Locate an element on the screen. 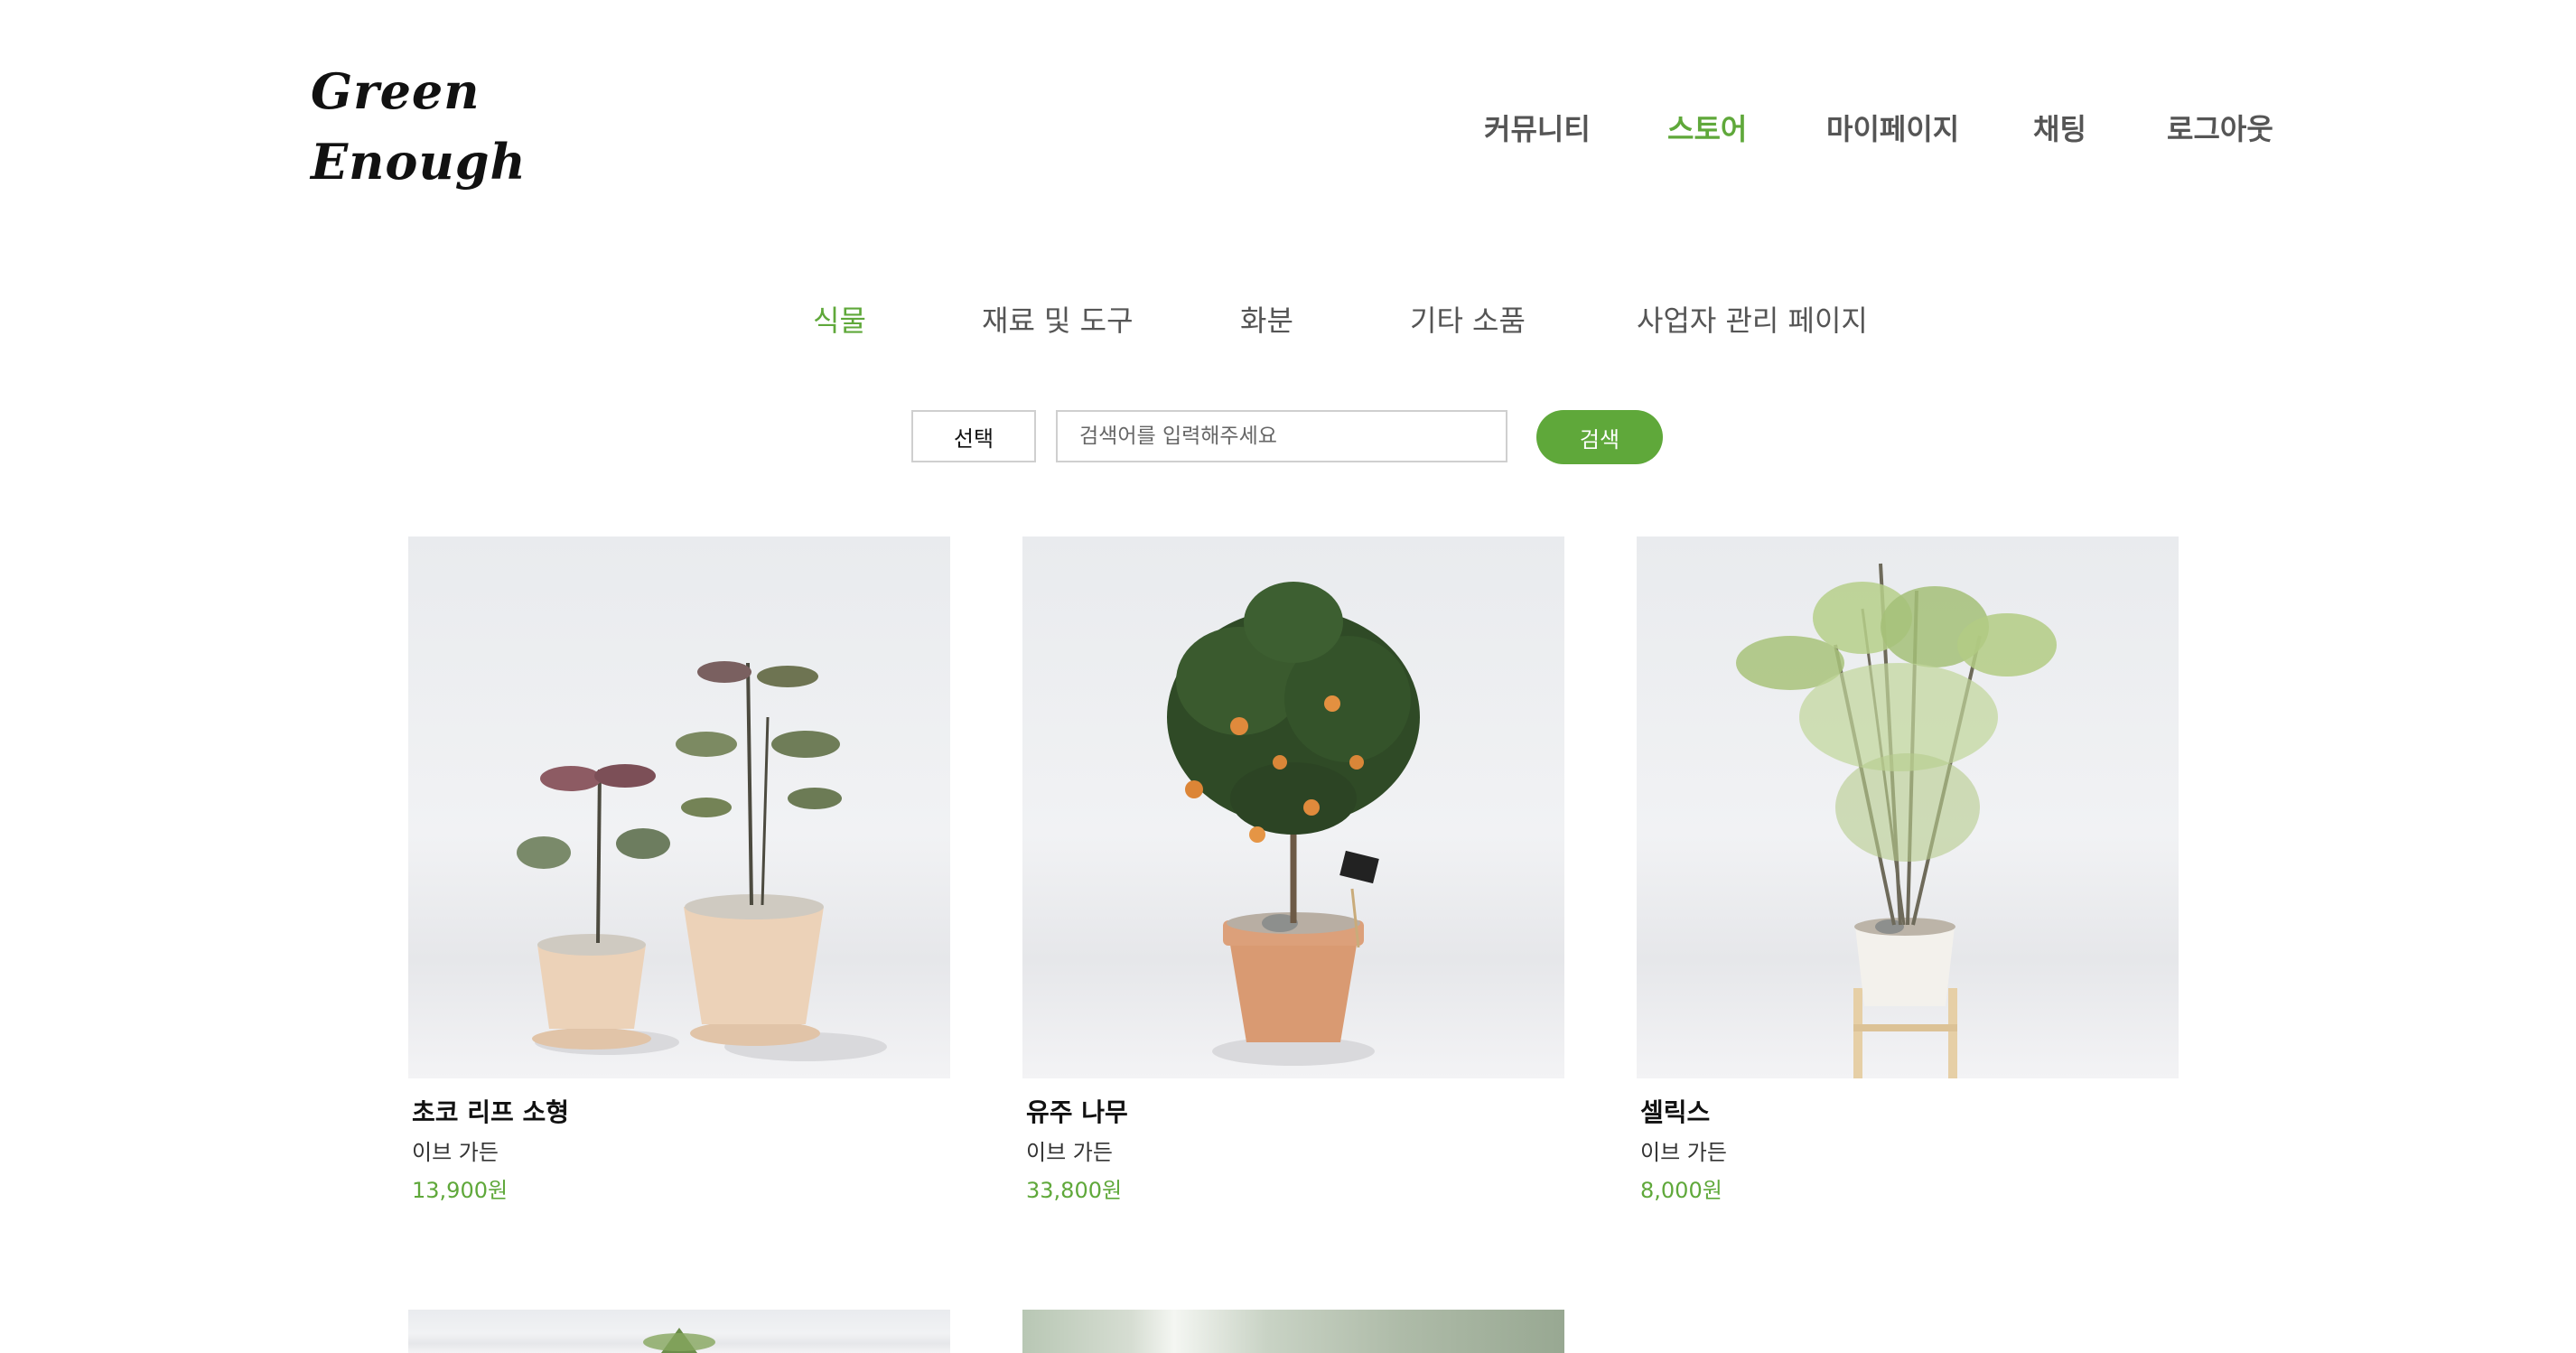 The height and width of the screenshot is (1353, 2576). category-tab-plants: 식물 is located at coordinates (840, 319).